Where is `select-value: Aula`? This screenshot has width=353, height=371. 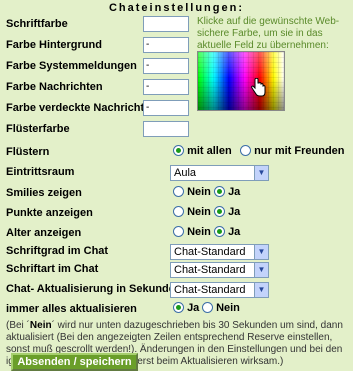
select-value: Aula is located at coordinates (185, 173).